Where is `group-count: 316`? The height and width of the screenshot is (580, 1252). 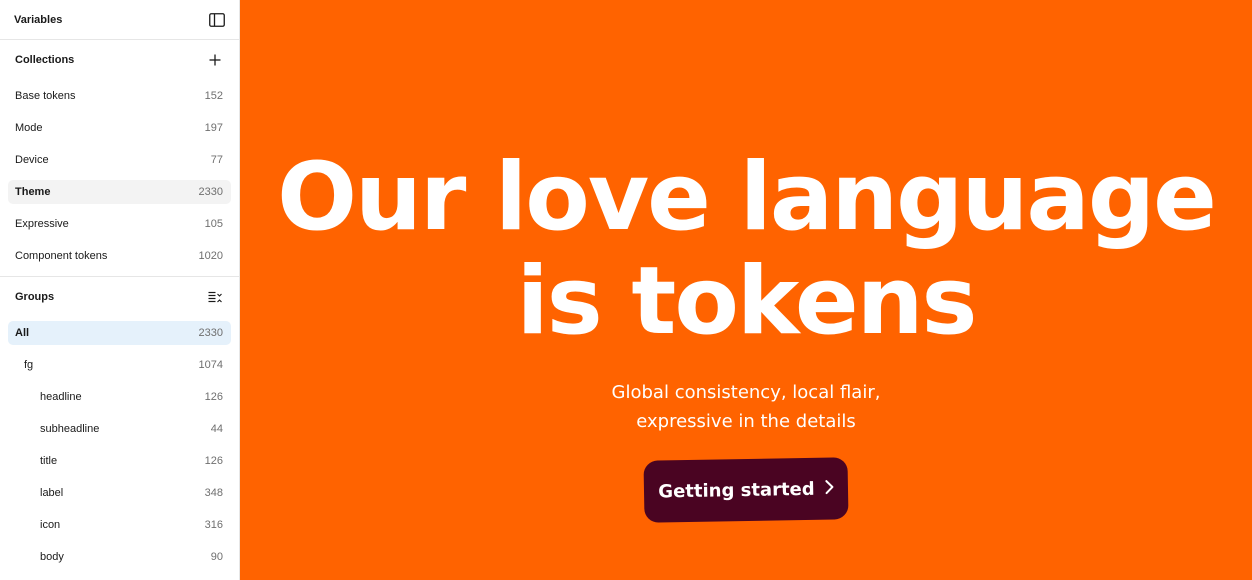 group-count: 316 is located at coordinates (213, 525).